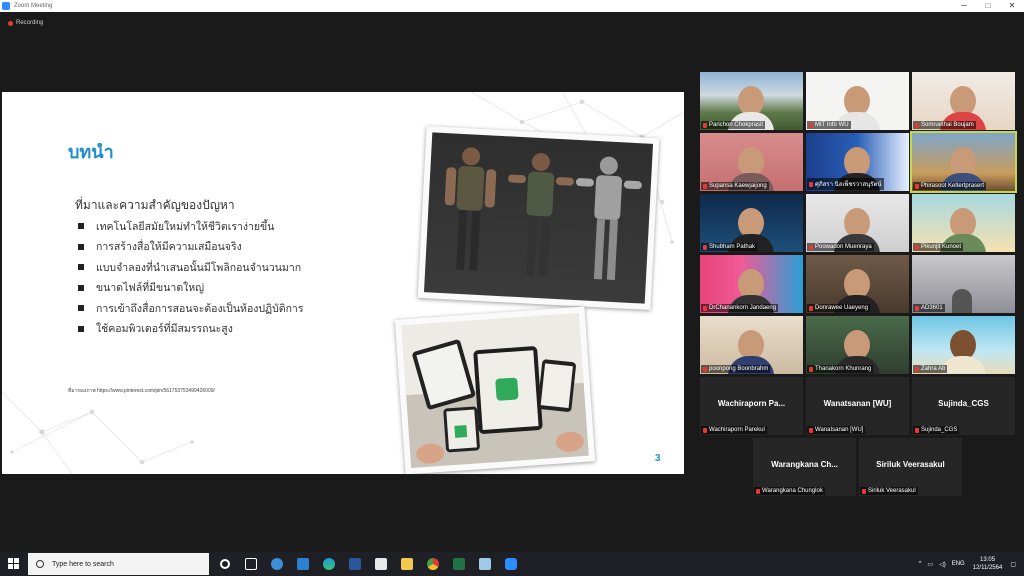  I want to click on list-item: ขนาดไฟล์ที่มีขนาดใหญ่, so click(190, 288).